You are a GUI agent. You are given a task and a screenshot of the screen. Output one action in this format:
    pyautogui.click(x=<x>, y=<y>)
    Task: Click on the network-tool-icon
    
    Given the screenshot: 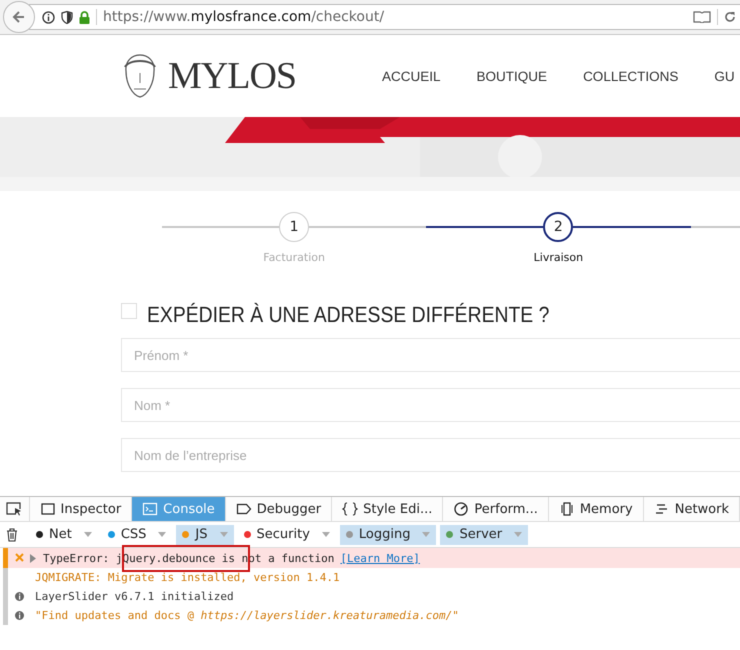 What is the action you would take?
    pyautogui.click(x=662, y=509)
    